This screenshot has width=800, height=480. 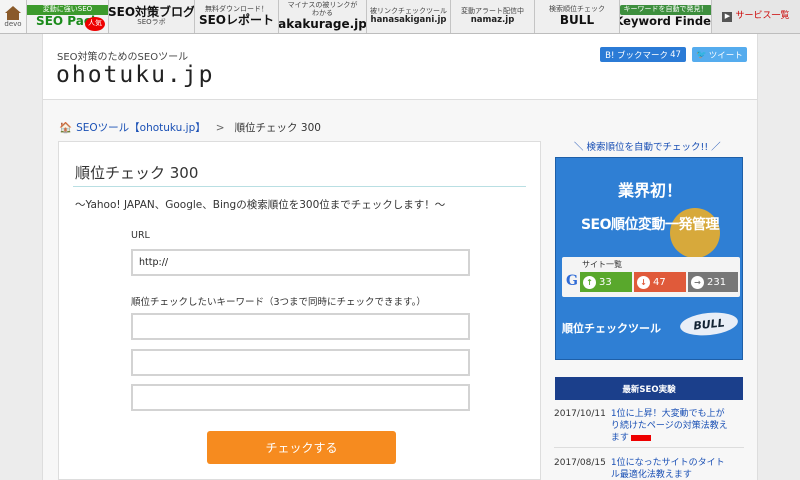 What do you see at coordinates (493, 16) in the screenshot?
I see `namaz-link: 変動アラート配信中 namaz.jp` at bounding box center [493, 16].